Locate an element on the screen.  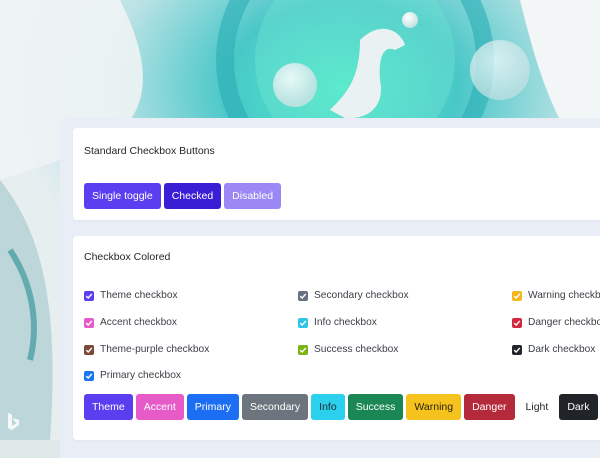
theme-button: Theme is located at coordinates (108, 407).